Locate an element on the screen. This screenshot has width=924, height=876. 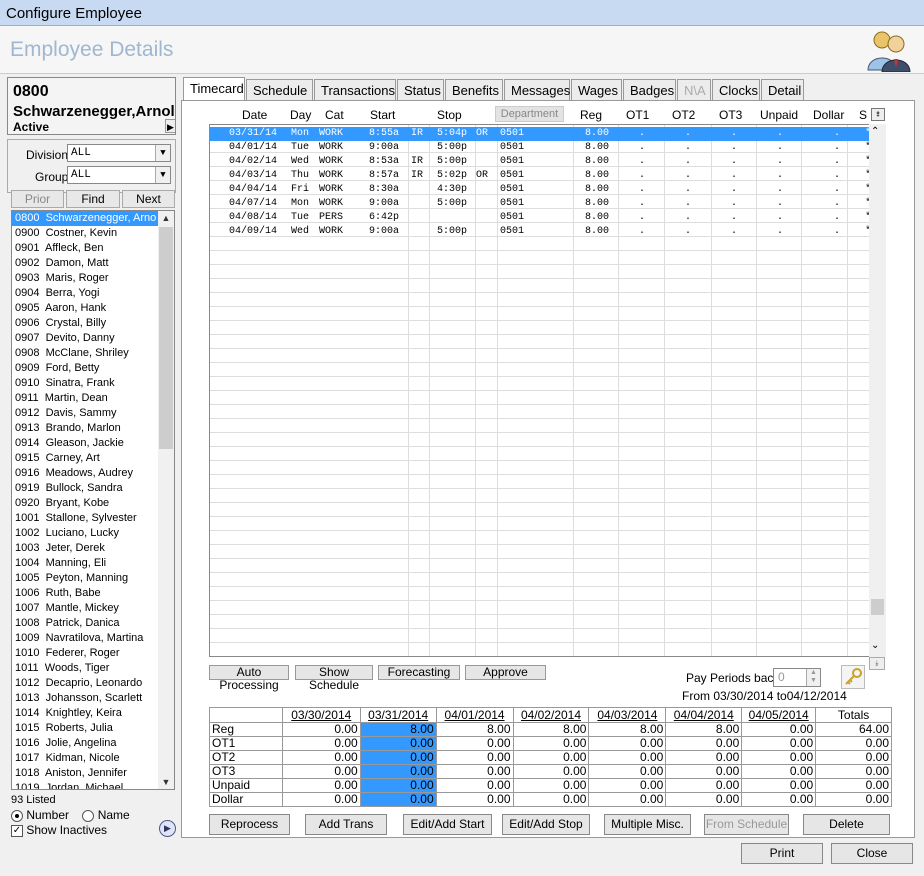
grid-scroll-thumb is located at coordinates (877, 607).